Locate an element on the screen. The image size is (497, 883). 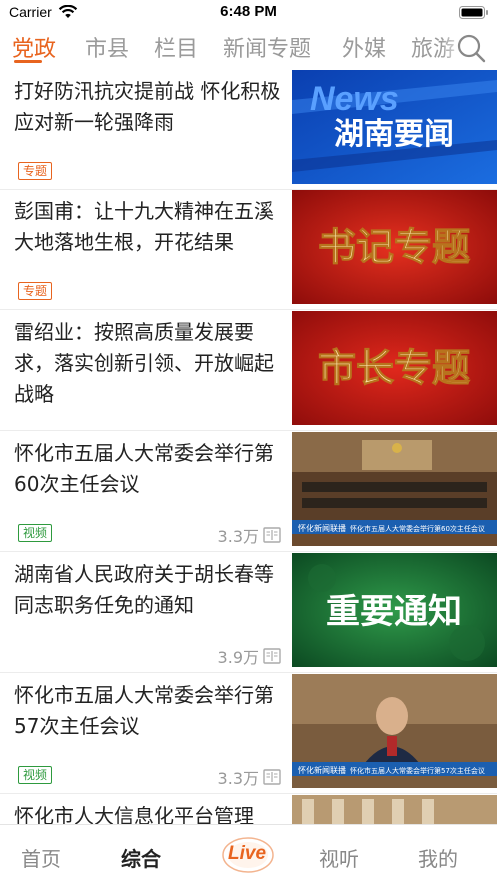
active-tab-indicator is located at coordinates (28, 61).